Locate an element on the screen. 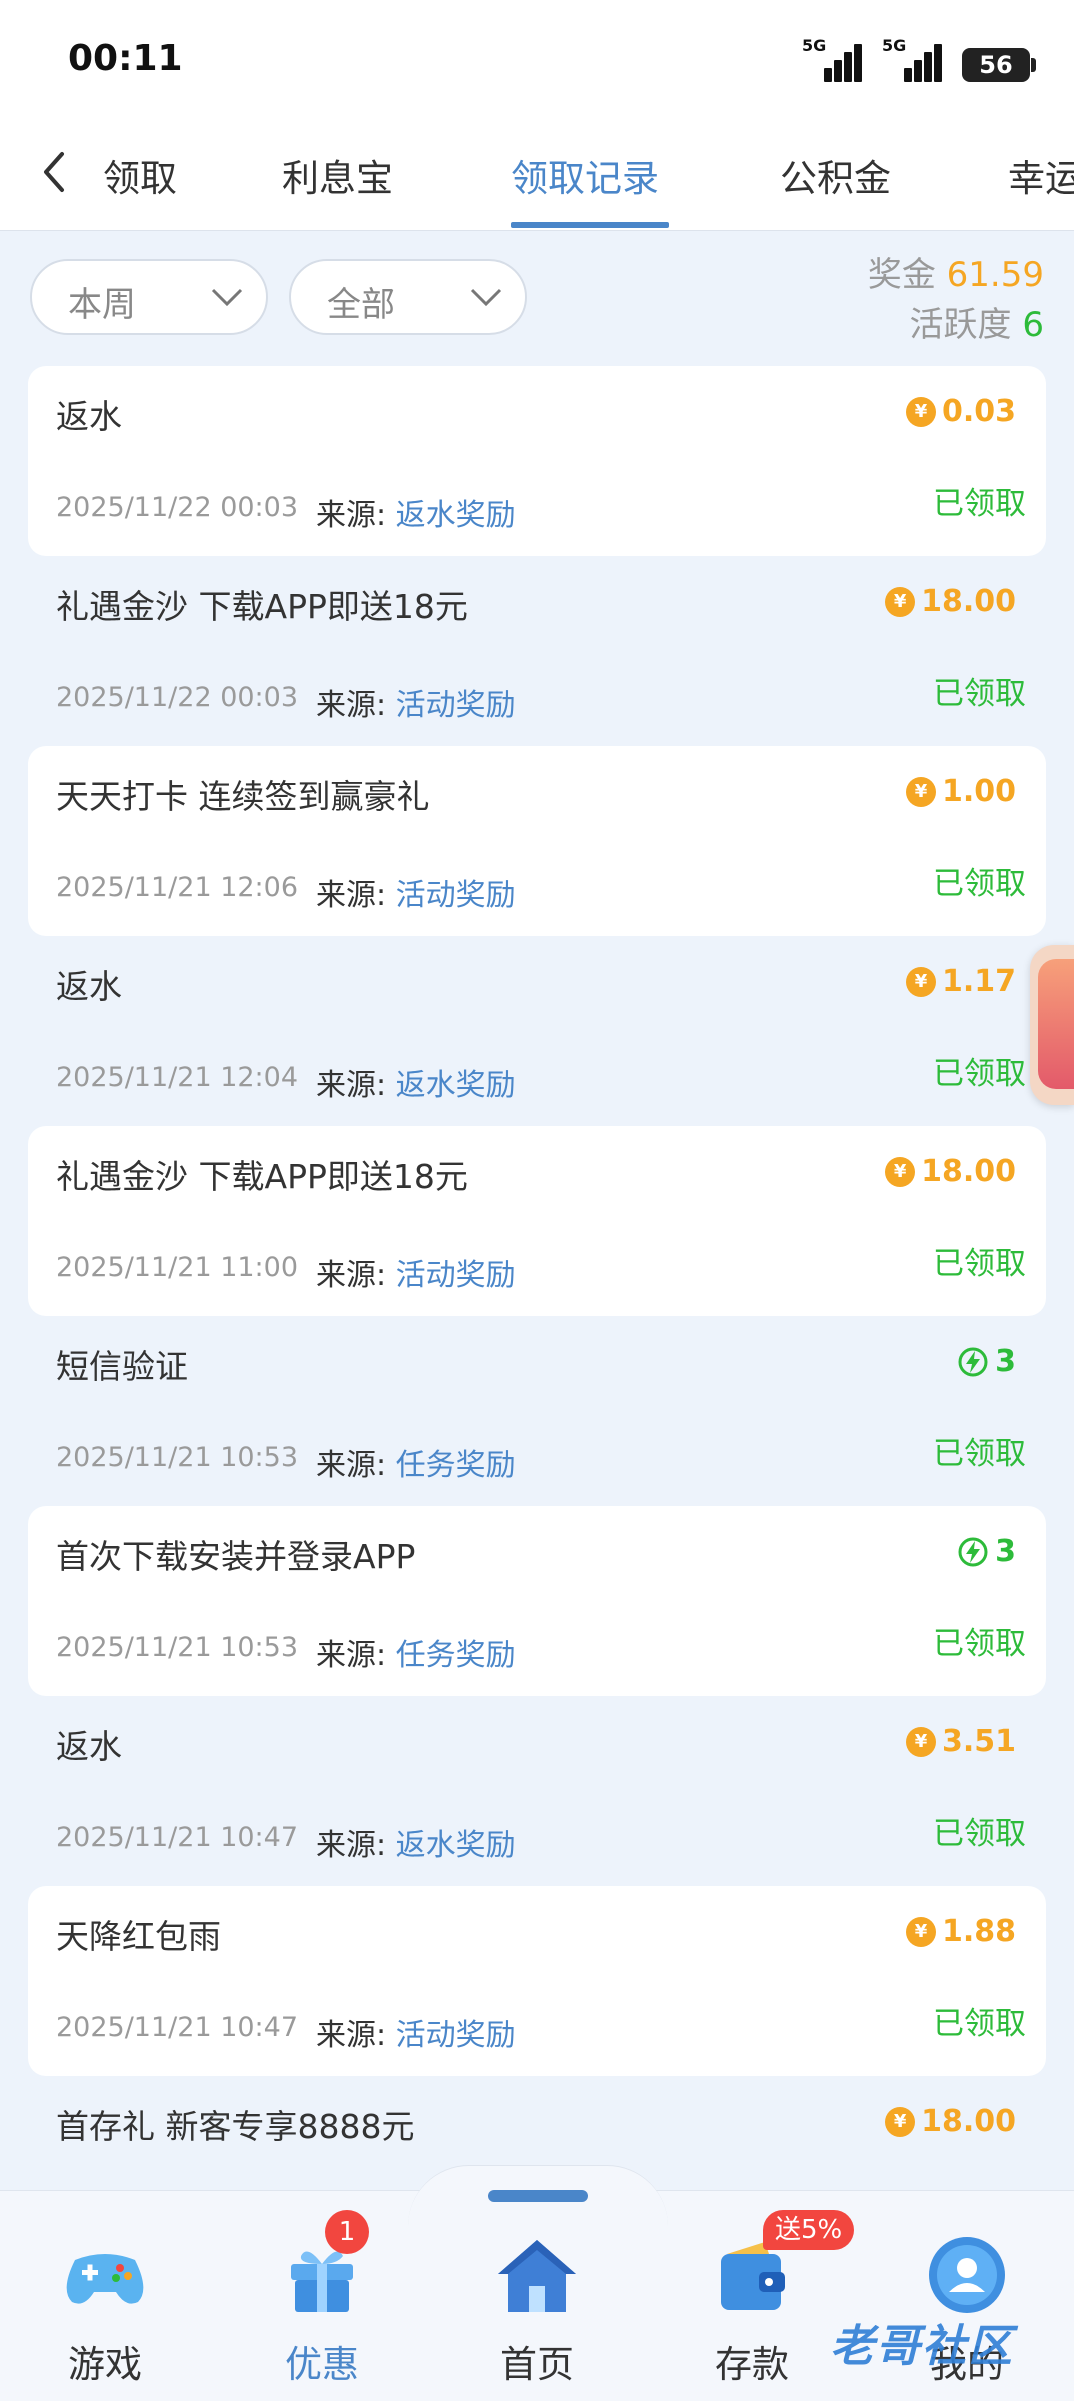  tab-active-indicator is located at coordinates (590, 225).